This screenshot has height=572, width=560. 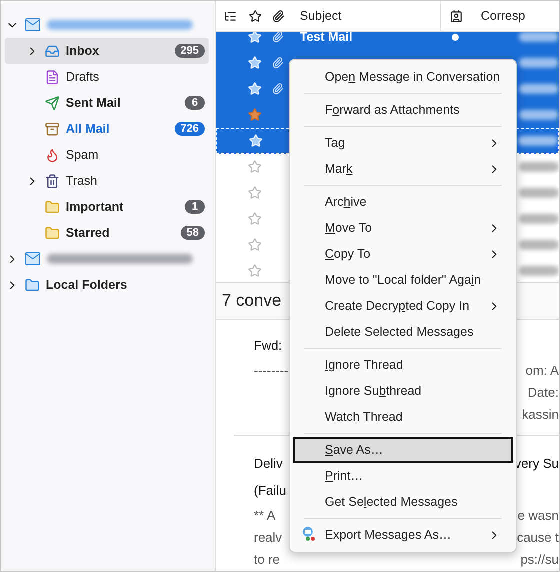 I want to click on unread-count: 1, so click(x=195, y=207).